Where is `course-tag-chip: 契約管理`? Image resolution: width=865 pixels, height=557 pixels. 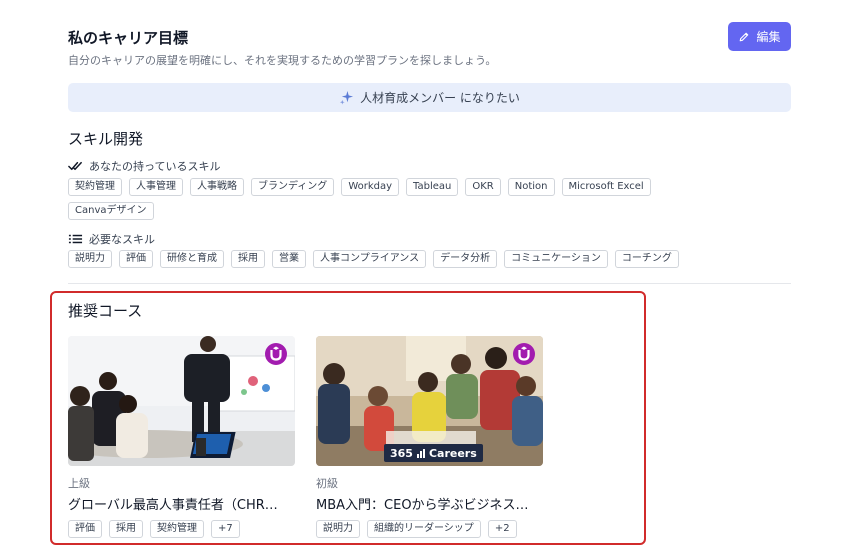
course-tag-chip: 契約管理 is located at coordinates (177, 529).